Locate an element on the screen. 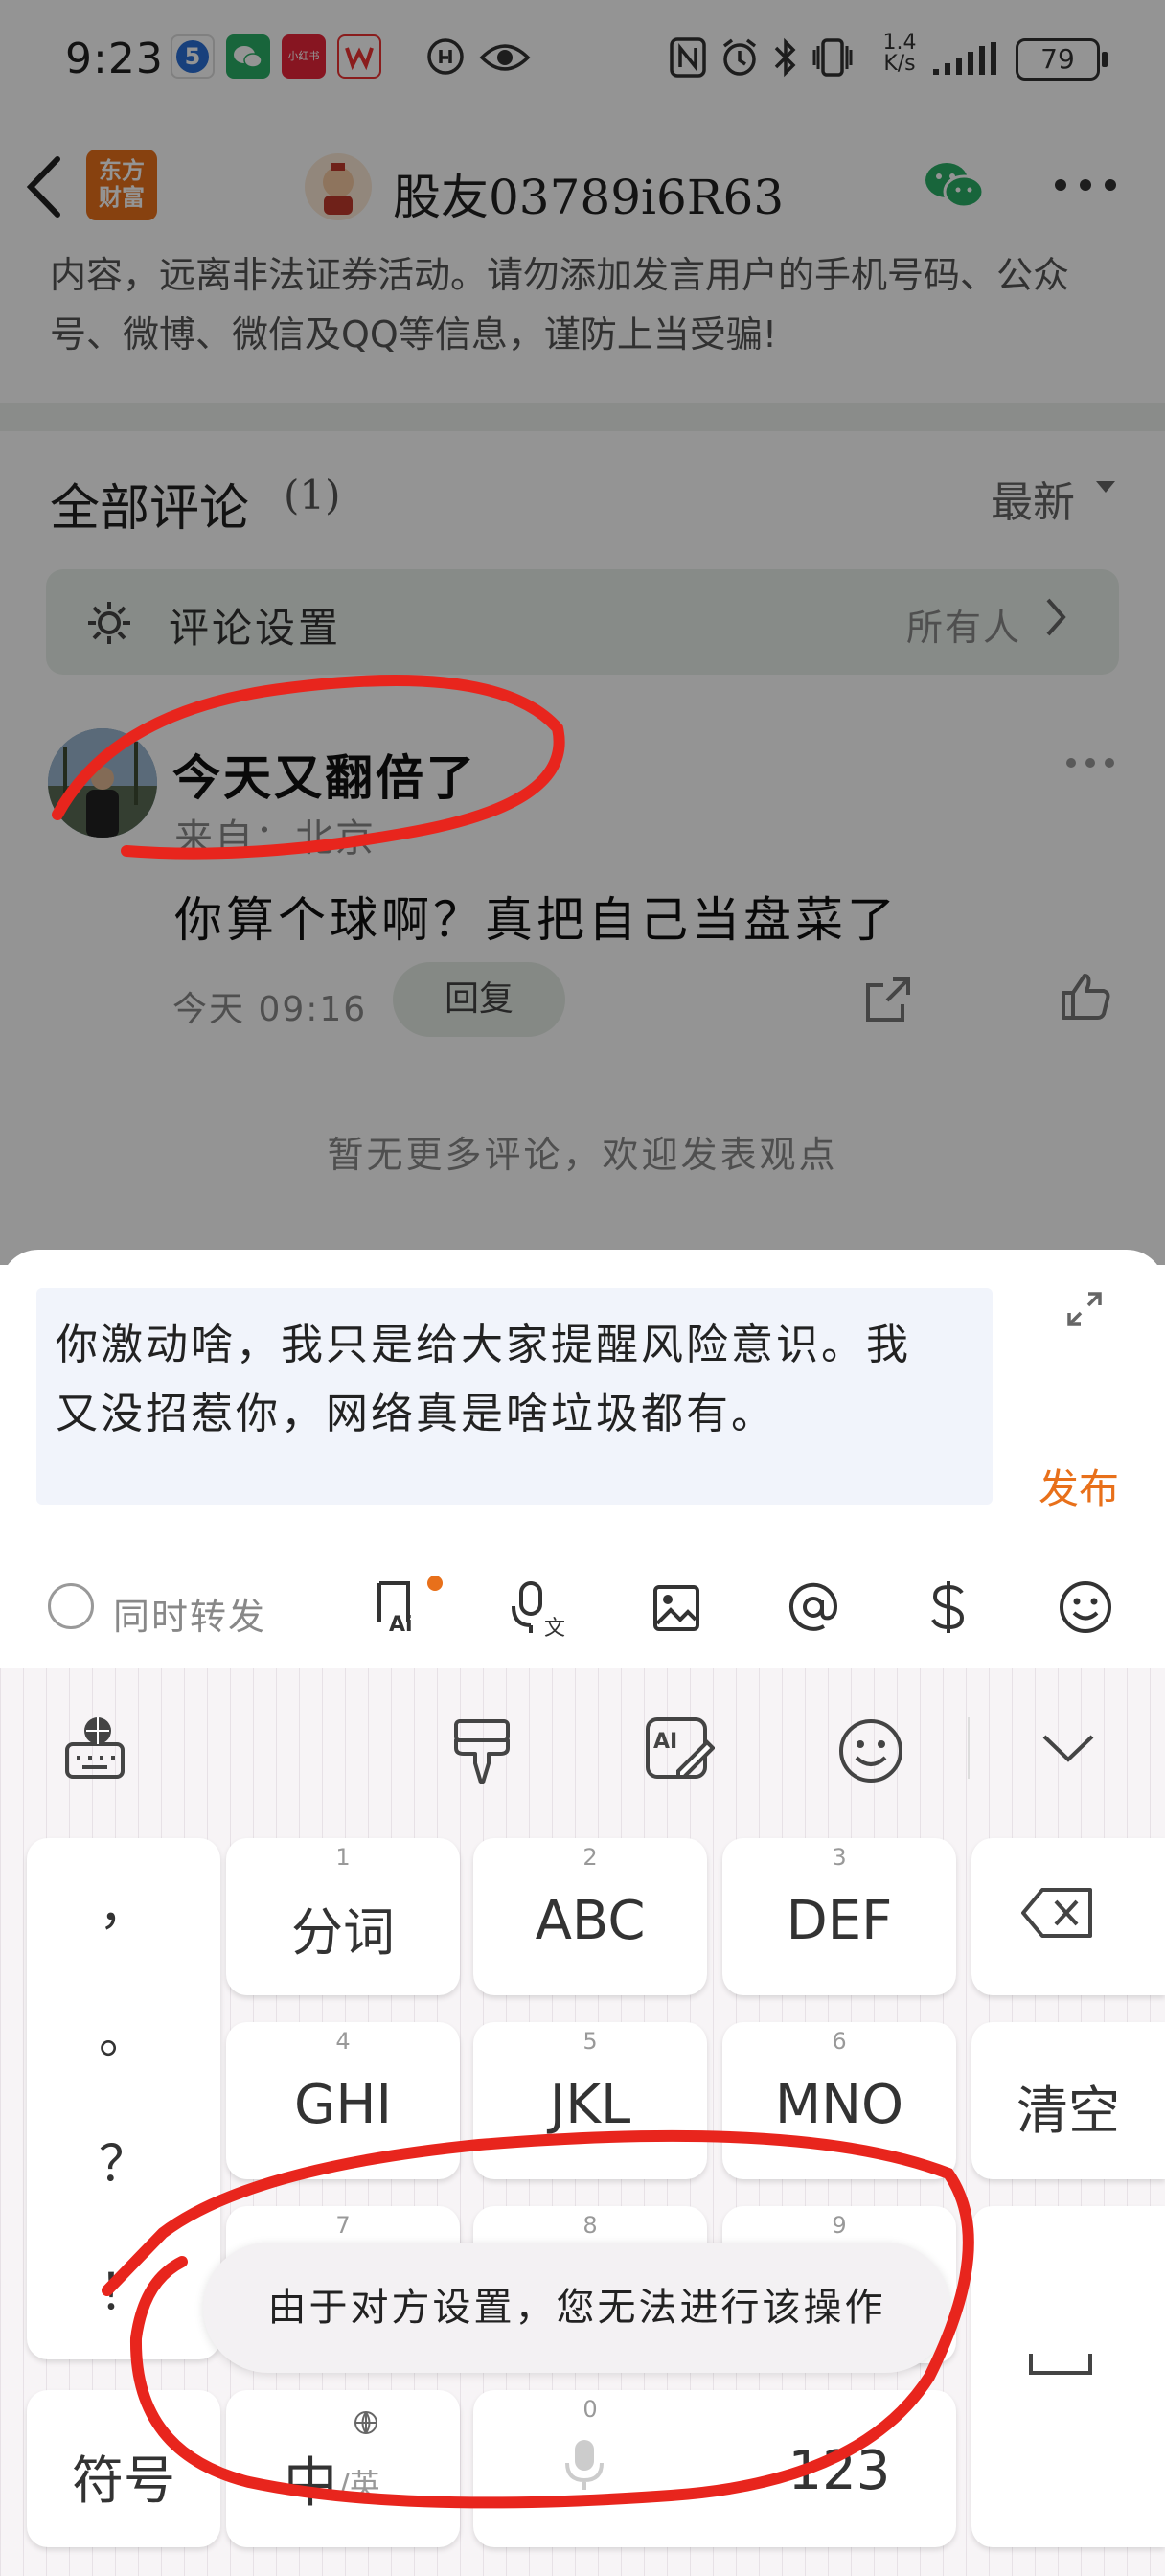 The width and height of the screenshot is (1165, 2576). annotation-circle-username is located at coordinates (308, 767).